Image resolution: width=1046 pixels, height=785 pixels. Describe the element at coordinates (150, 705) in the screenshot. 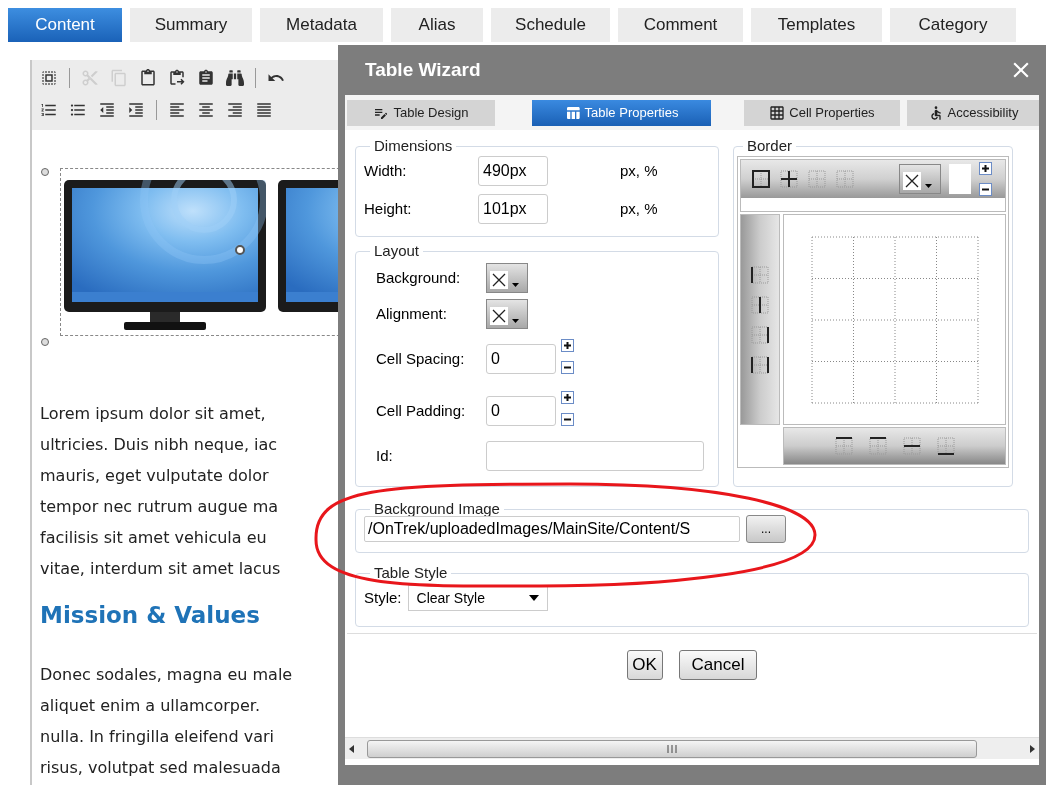

I see `paragraph-line: aliquet enim a ullamcorper.` at that location.